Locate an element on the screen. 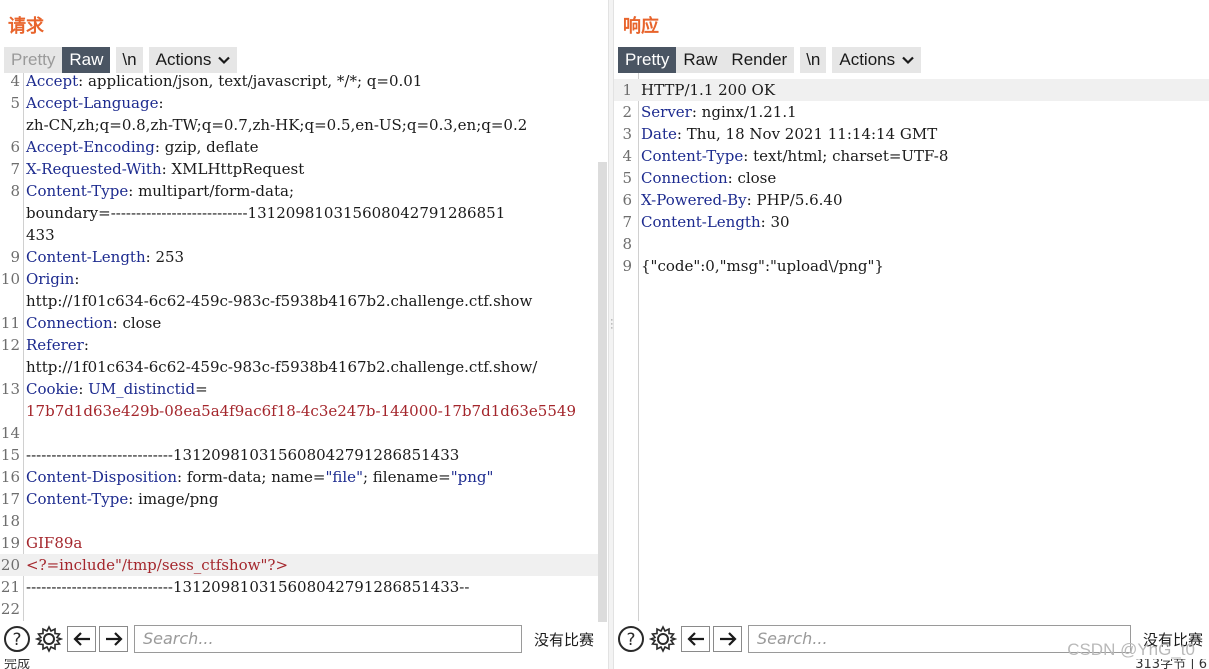 The image size is (1209, 669). response-tabbar: Pretty Raw Render \n Actions is located at coordinates (770, 60).